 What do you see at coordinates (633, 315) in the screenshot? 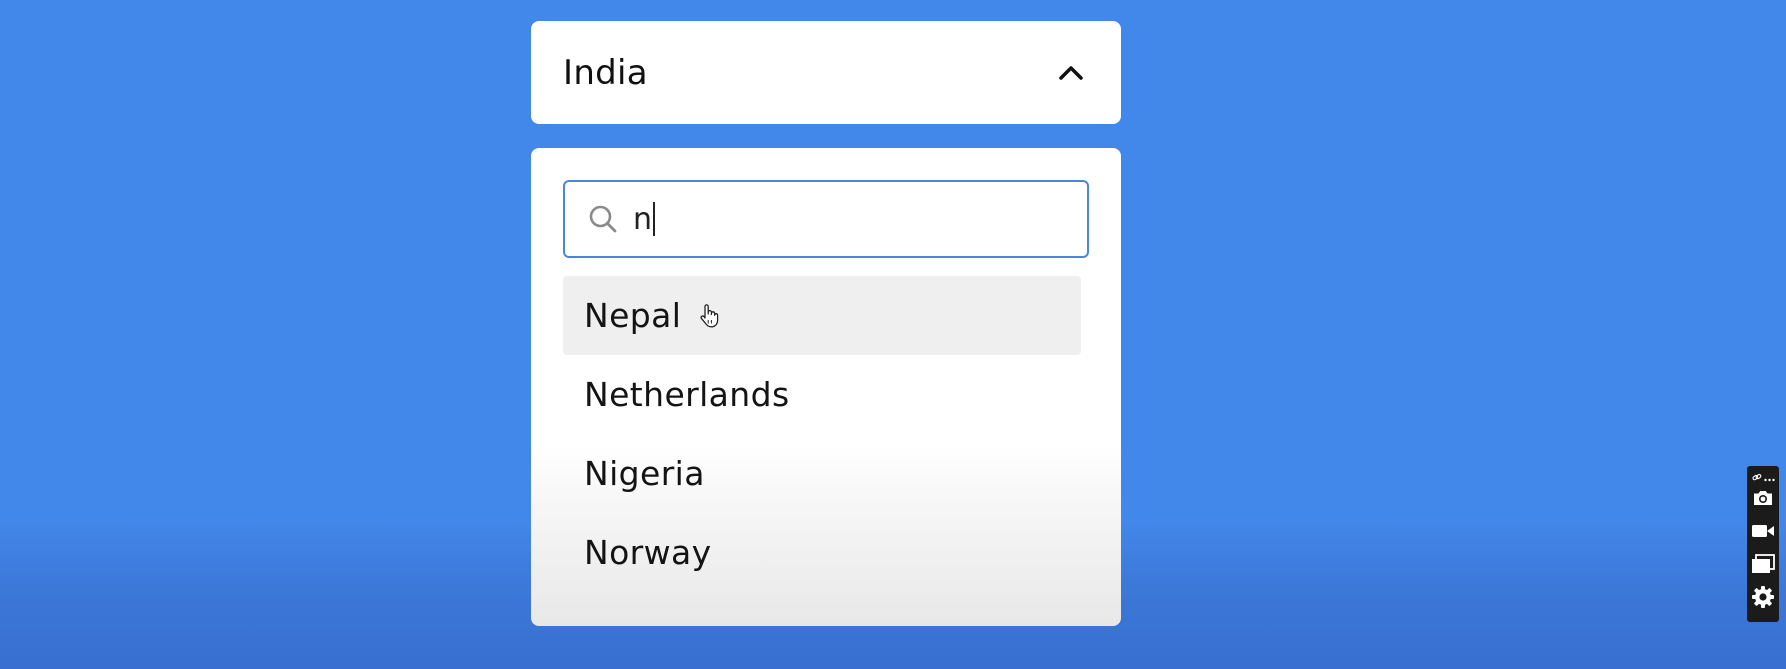
I see `option-label: Nepal` at bounding box center [633, 315].